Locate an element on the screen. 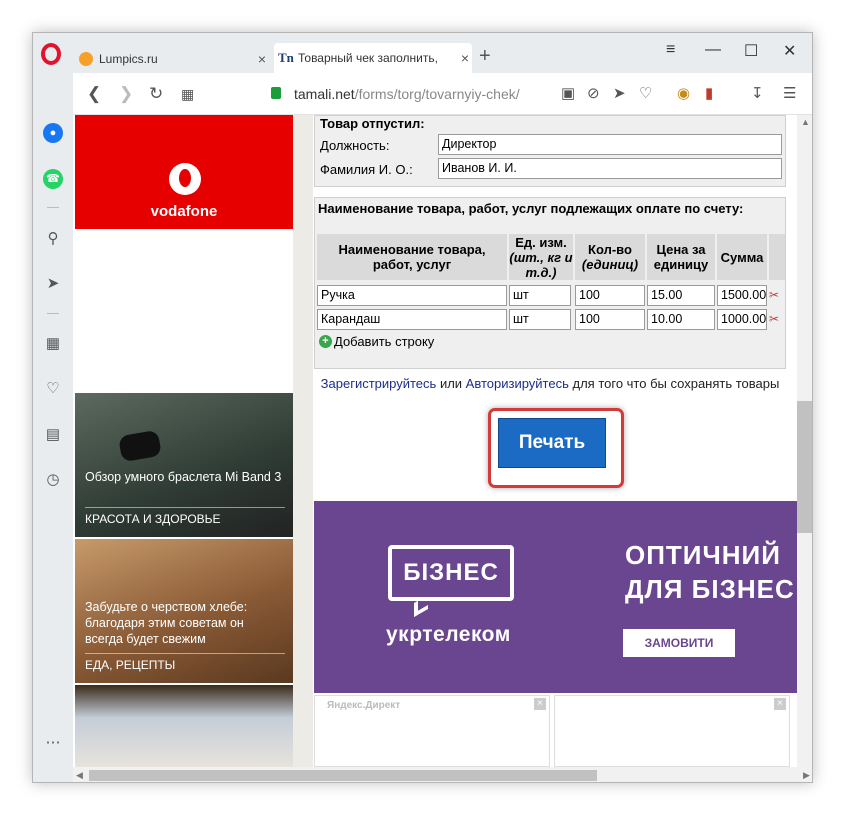 This screenshot has width=845, height=814. ad-order-button: ЗАМОВИТИ is located at coordinates (679, 643).